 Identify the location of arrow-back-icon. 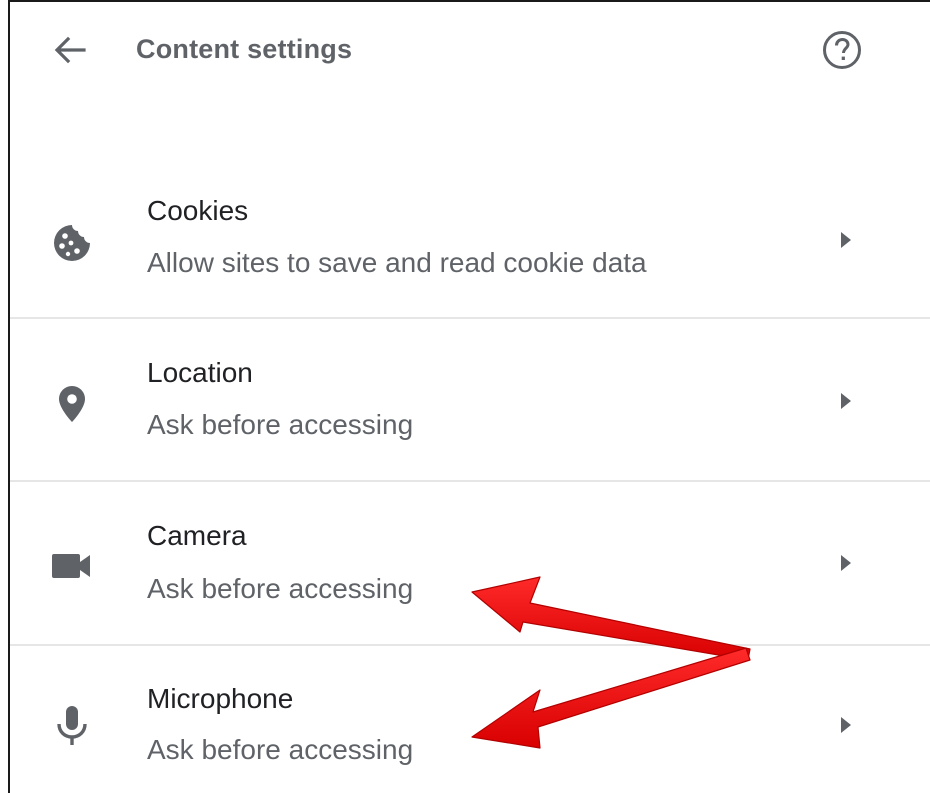
(70, 50).